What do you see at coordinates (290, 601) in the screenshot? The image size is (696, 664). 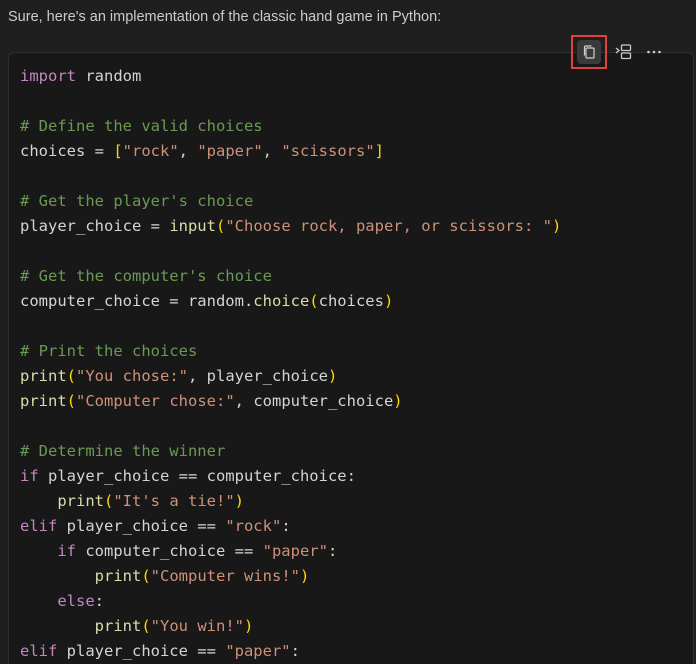 I see `code-line: else:` at bounding box center [290, 601].